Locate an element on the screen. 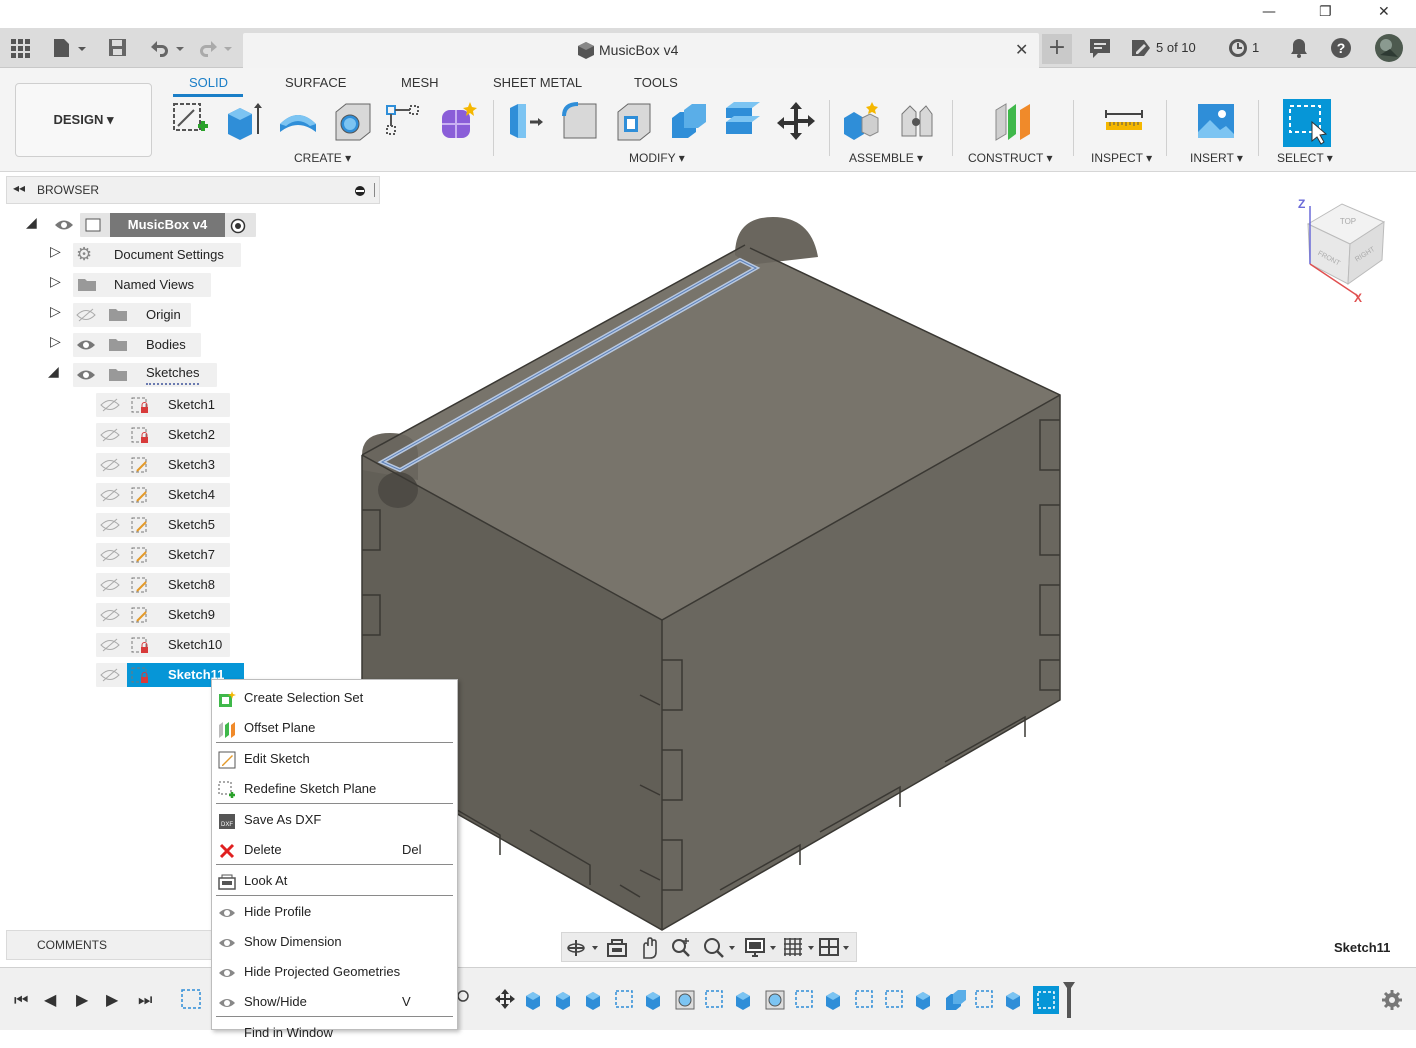  play-icon: ▶ is located at coordinates (82, 999).